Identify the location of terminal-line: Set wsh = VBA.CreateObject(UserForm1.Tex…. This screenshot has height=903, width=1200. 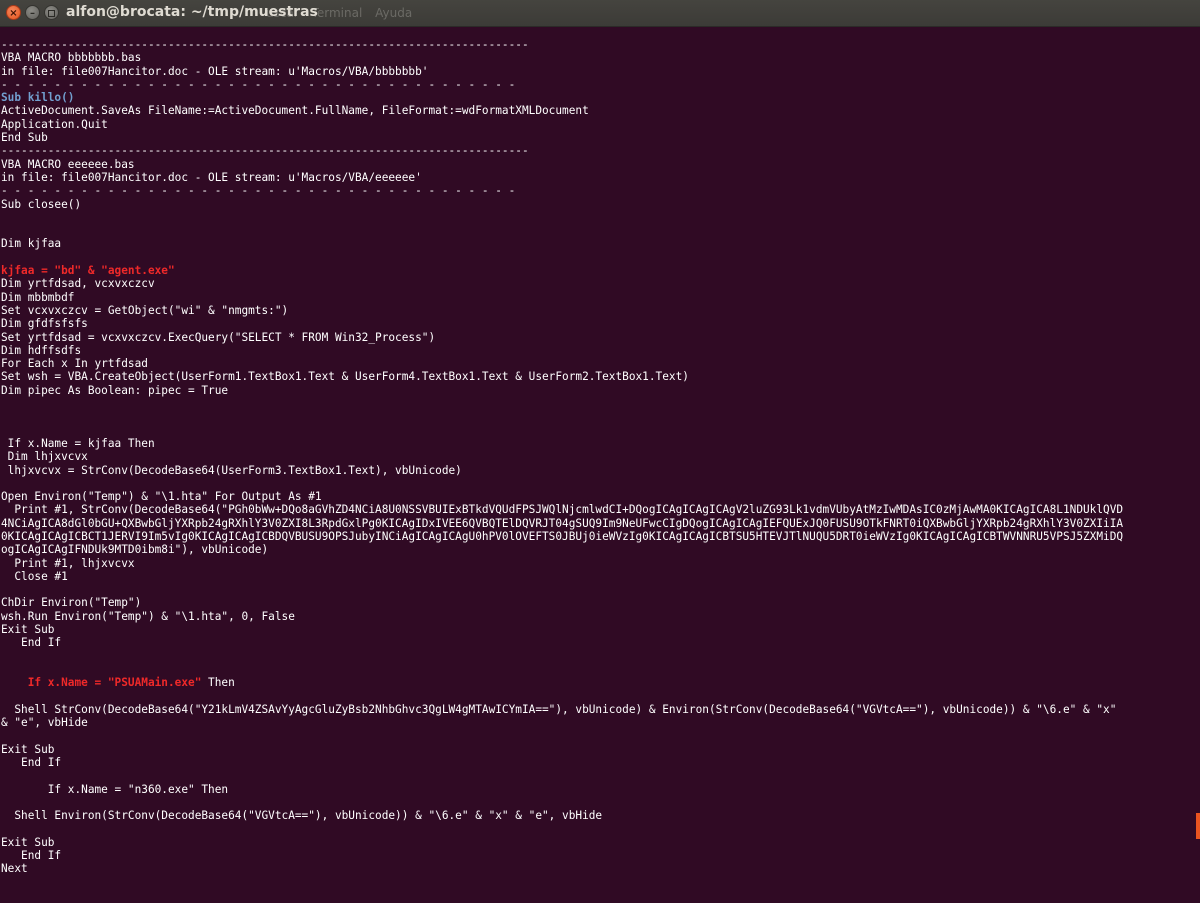
(345, 377).